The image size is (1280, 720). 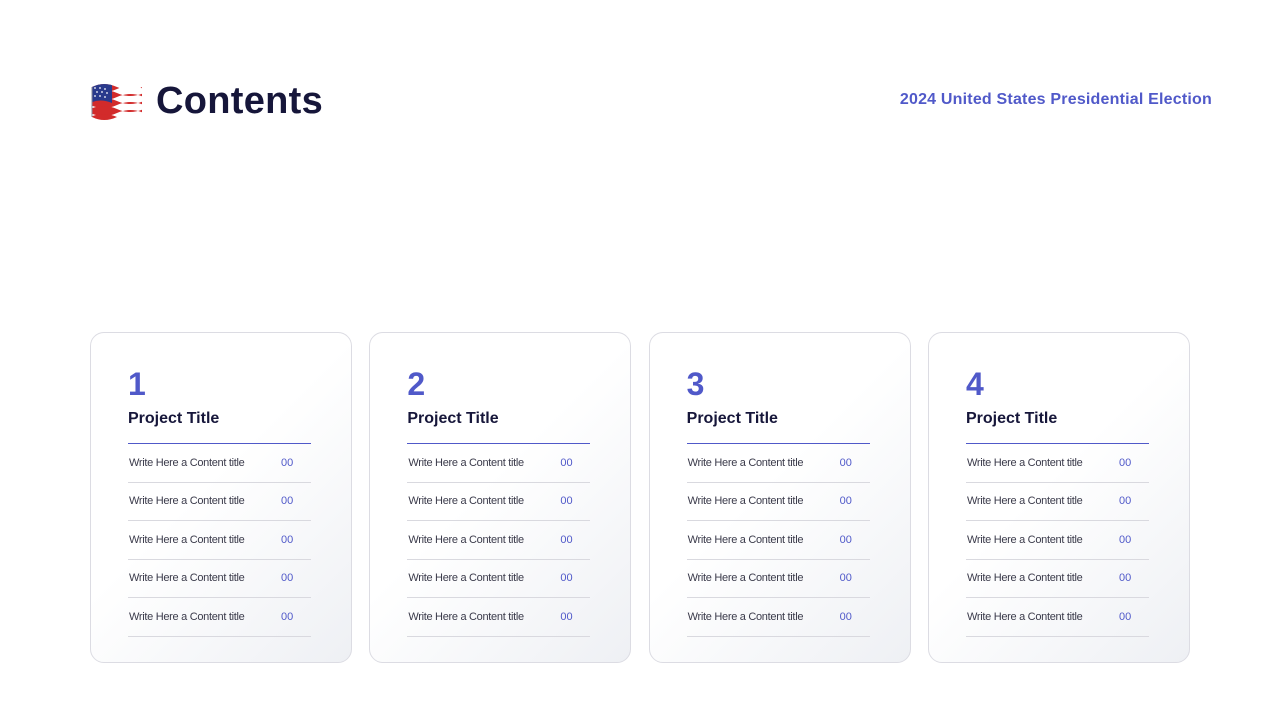 I want to click on page-title: Contents, so click(x=240, y=101).